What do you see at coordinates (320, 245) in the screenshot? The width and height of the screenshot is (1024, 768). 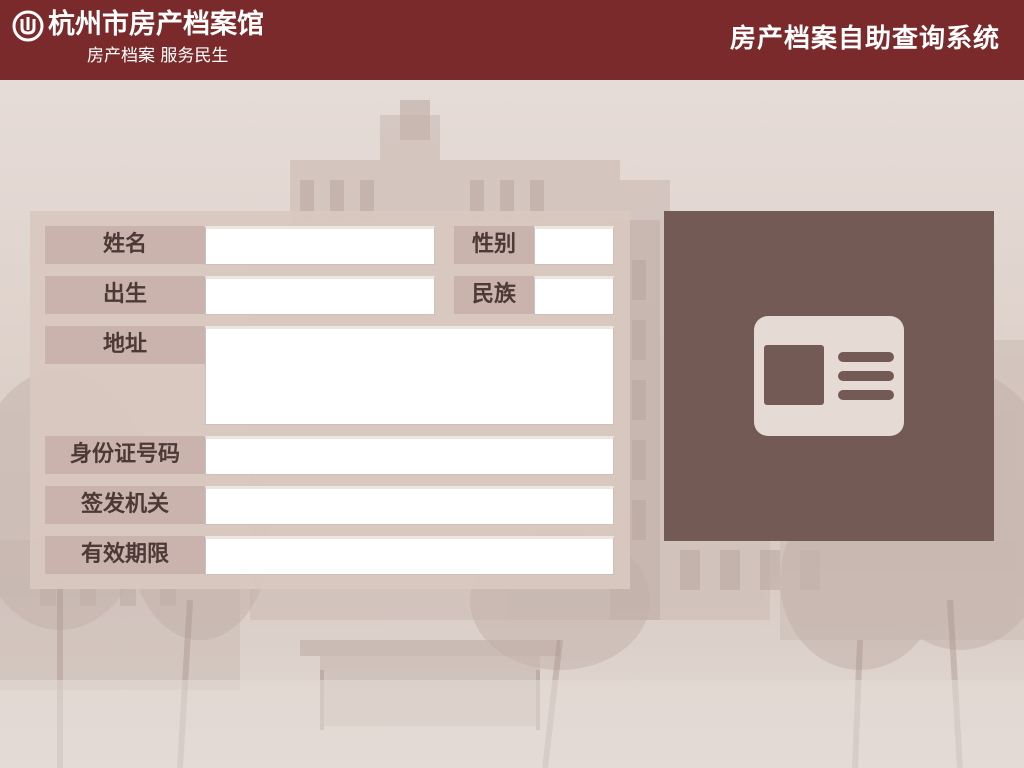 I see `name-field` at bounding box center [320, 245].